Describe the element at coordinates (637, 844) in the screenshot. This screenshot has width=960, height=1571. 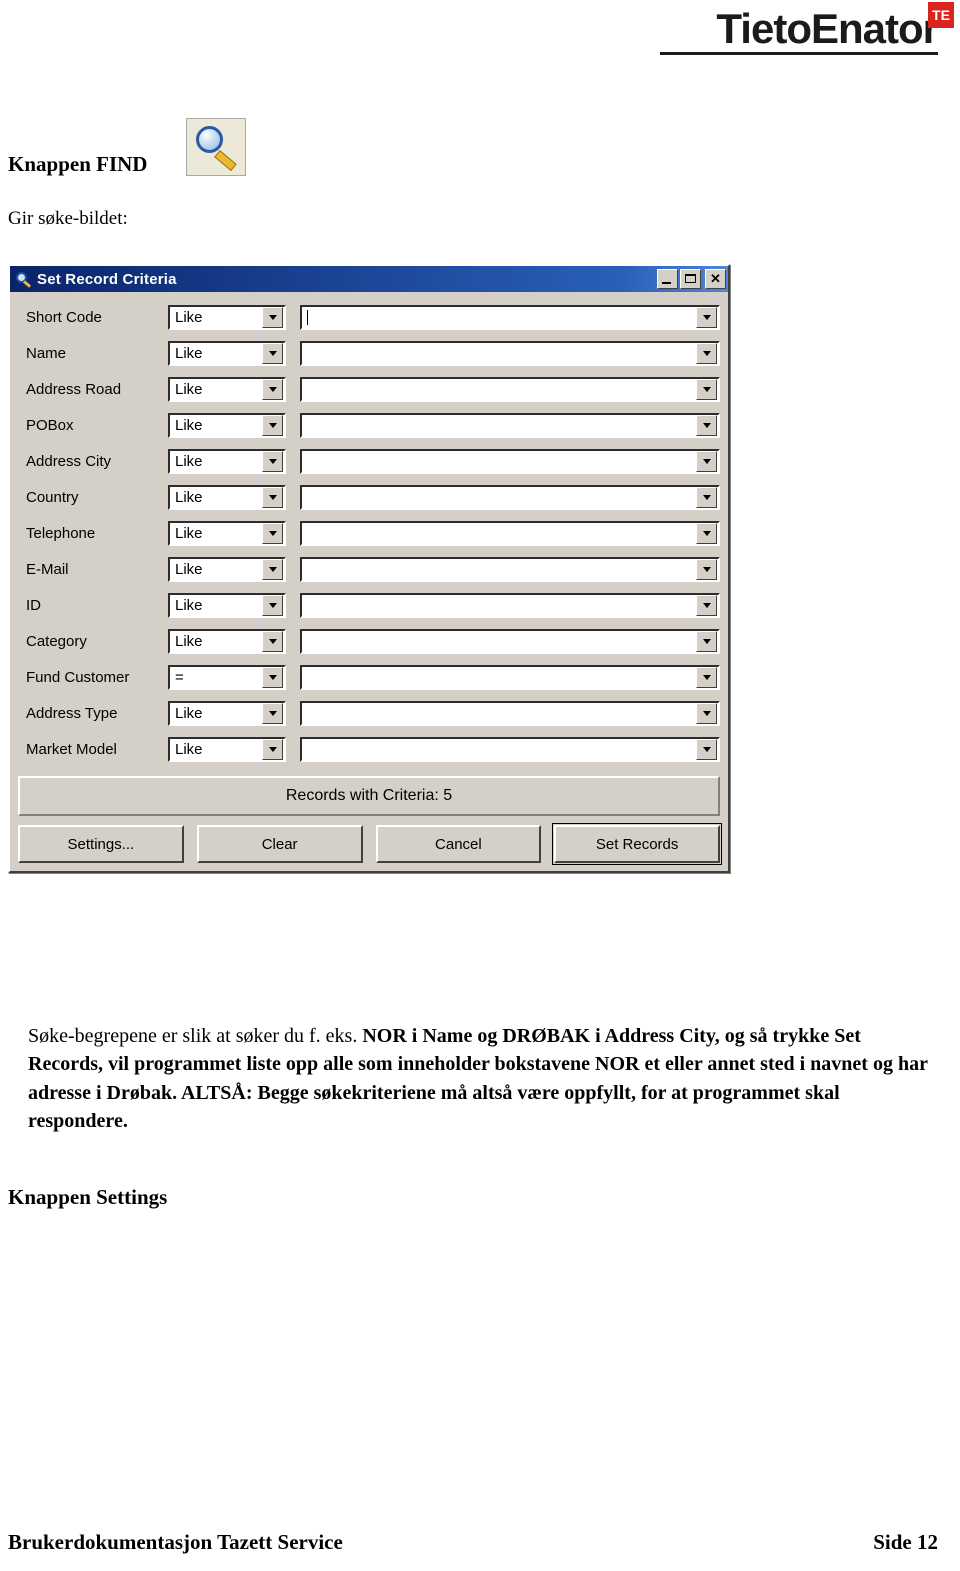
I see `set-records-button: Set Records` at that location.